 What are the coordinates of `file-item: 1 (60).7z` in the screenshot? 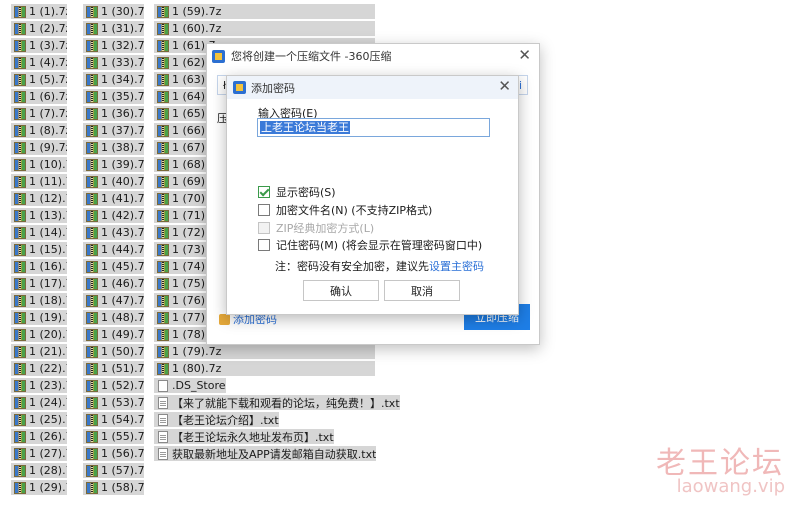 It's located at (264, 28).